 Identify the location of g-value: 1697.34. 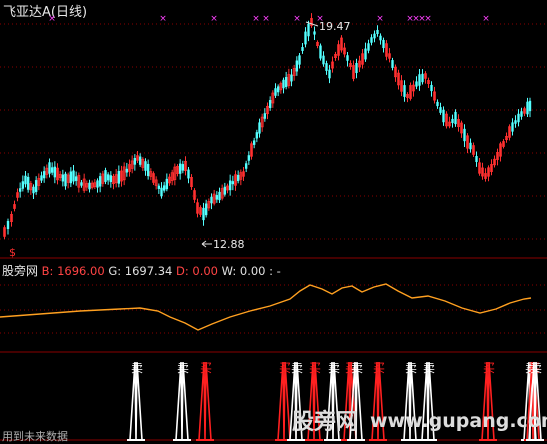
(148, 271).